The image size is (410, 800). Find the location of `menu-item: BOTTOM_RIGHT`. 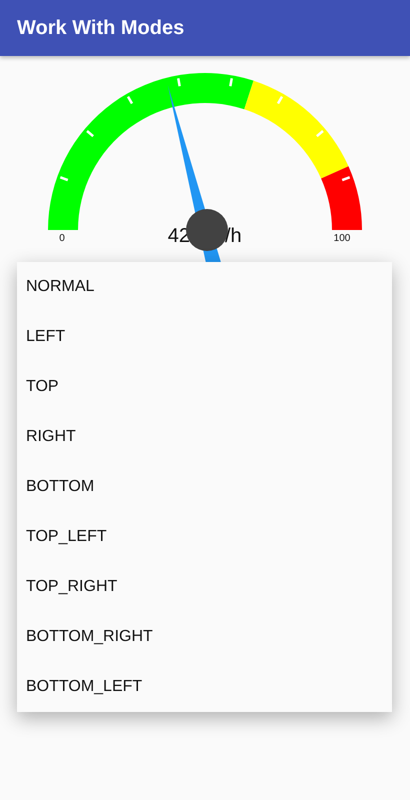

menu-item: BOTTOM_RIGHT is located at coordinates (204, 637).